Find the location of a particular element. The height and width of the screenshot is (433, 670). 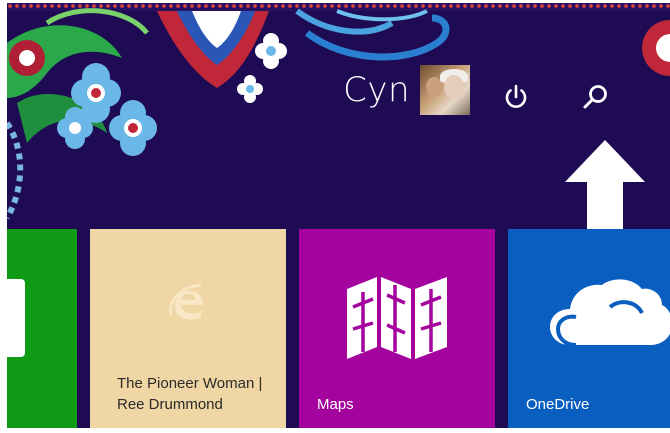

tile-label: OneDrive is located at coordinates (558, 404).